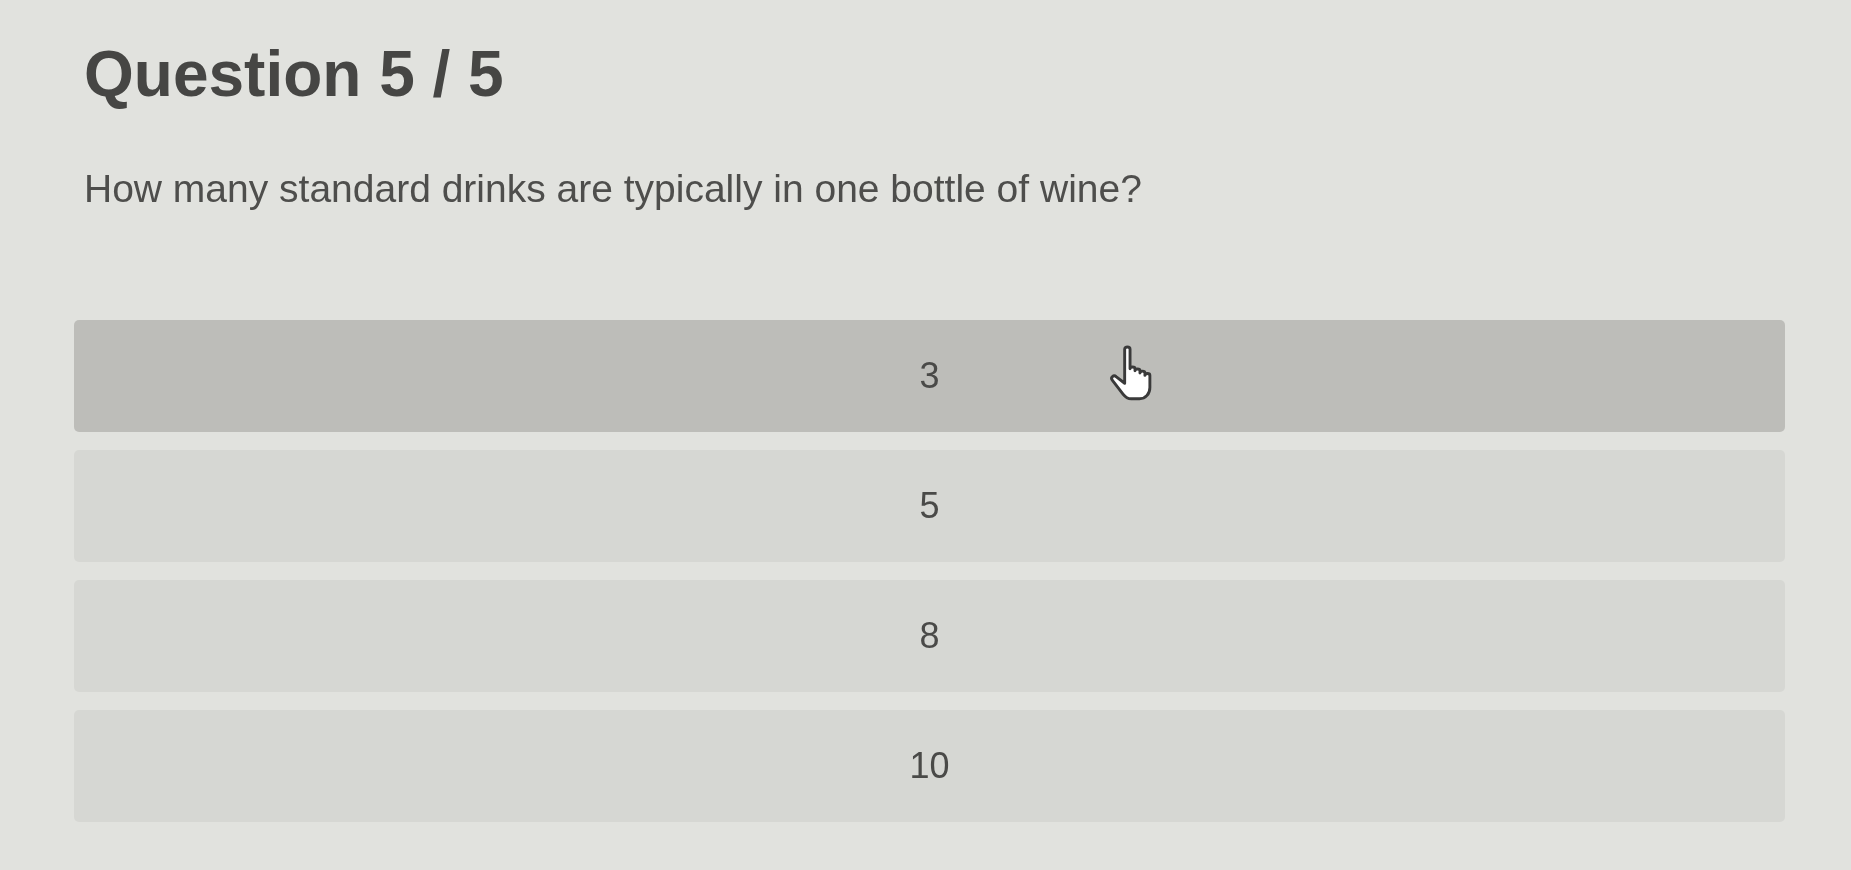  What do you see at coordinates (929, 766) in the screenshot?
I see `answer-option: 10` at bounding box center [929, 766].